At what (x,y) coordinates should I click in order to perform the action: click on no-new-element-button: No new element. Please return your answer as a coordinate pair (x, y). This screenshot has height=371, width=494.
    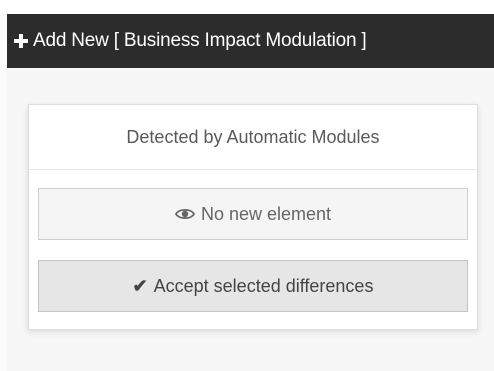
    Looking at the image, I should click on (253, 214).